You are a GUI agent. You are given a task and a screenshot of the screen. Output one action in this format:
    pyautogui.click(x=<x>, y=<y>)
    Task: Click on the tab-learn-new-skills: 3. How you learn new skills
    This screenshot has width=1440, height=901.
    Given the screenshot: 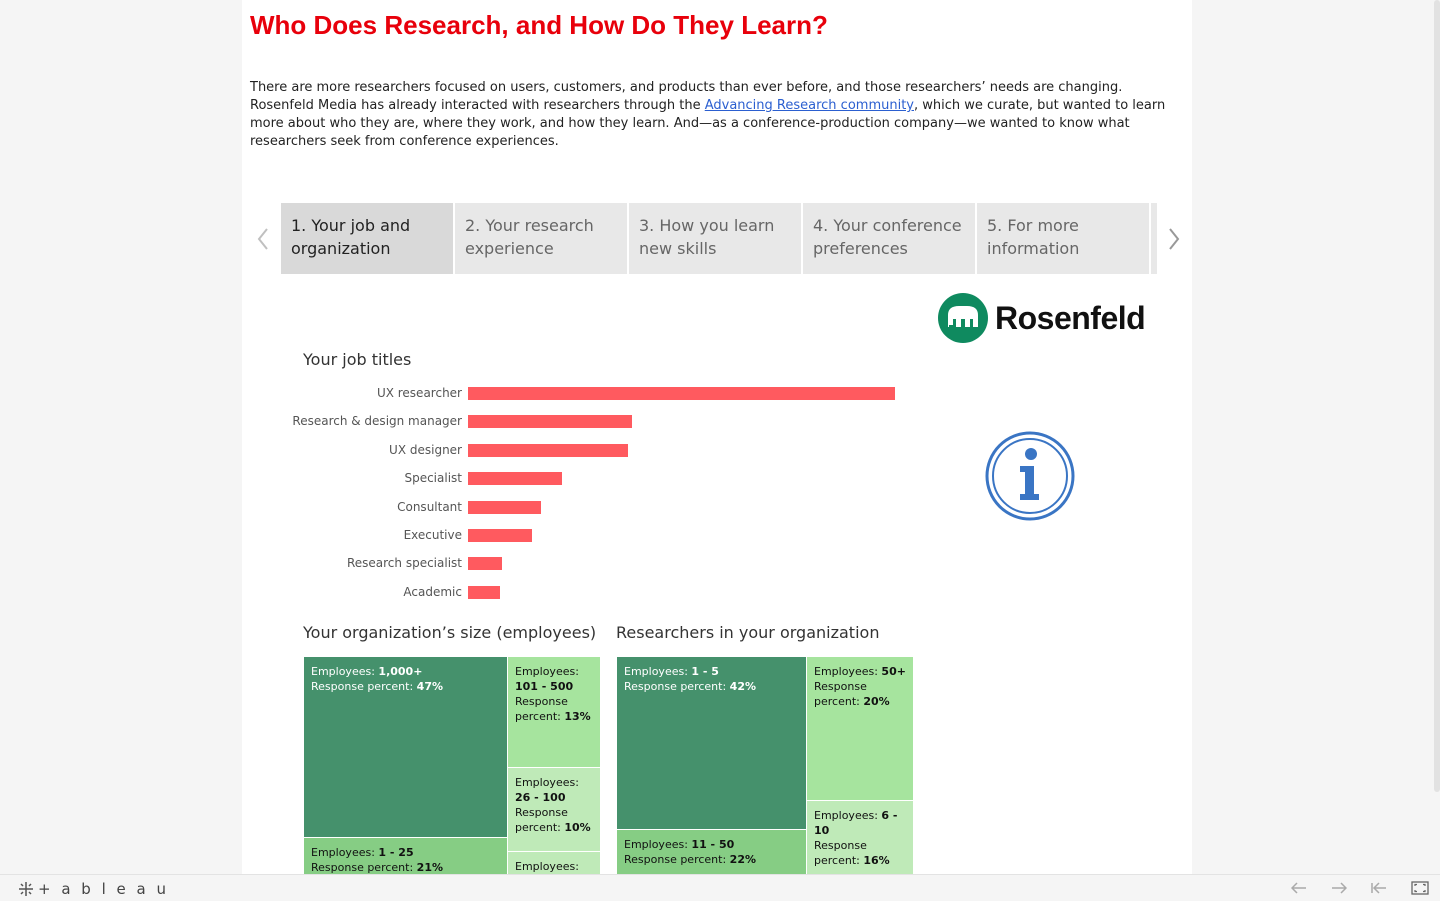 What is the action you would take?
    pyautogui.click(x=715, y=238)
    